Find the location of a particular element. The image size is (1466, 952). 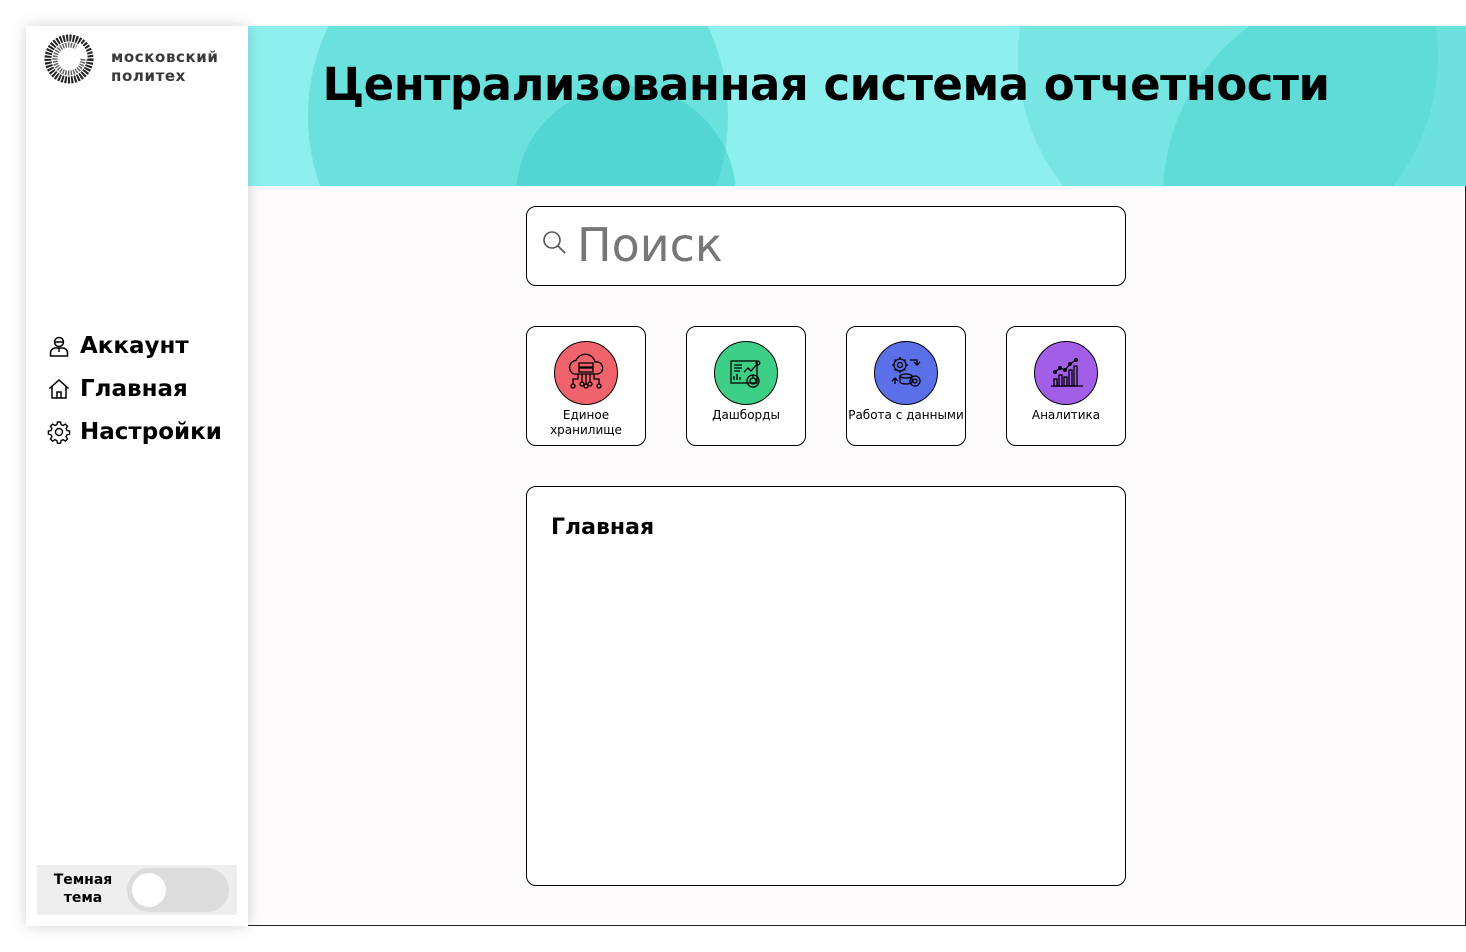

sidebar-nav: Аккаунт Главная Настройки is located at coordinates (146, 388).